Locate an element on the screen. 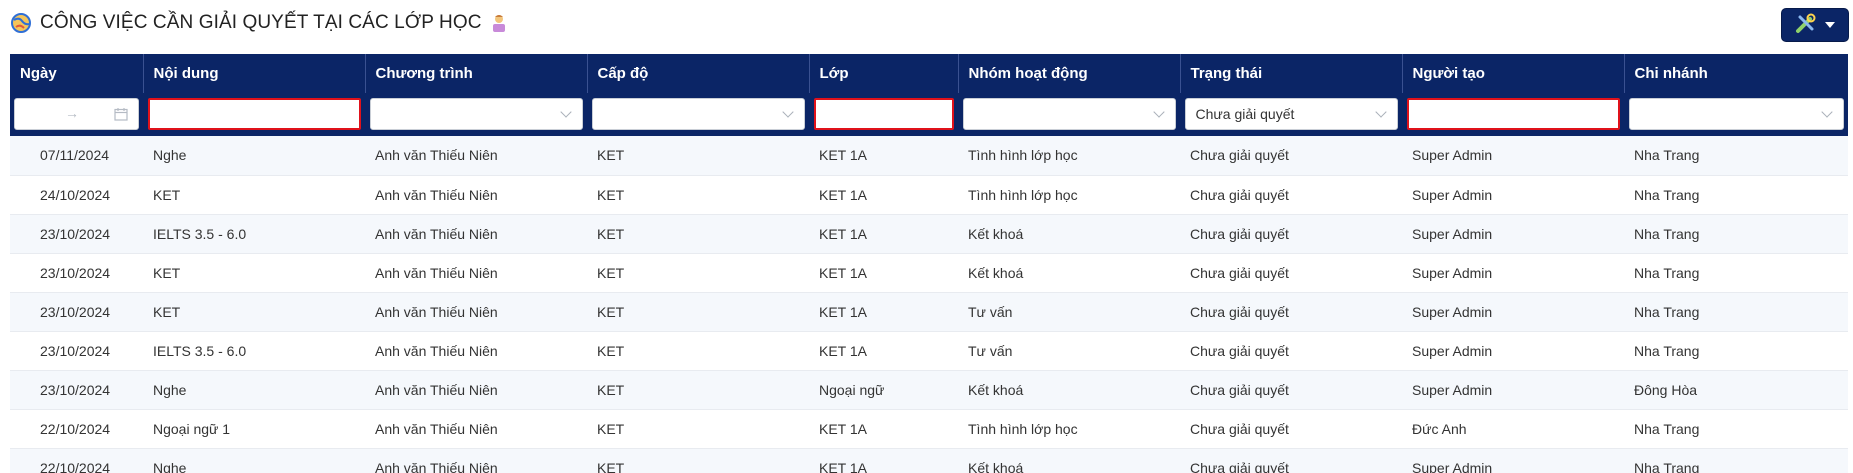  column-header-creator: Người tạo is located at coordinates (1513, 73).